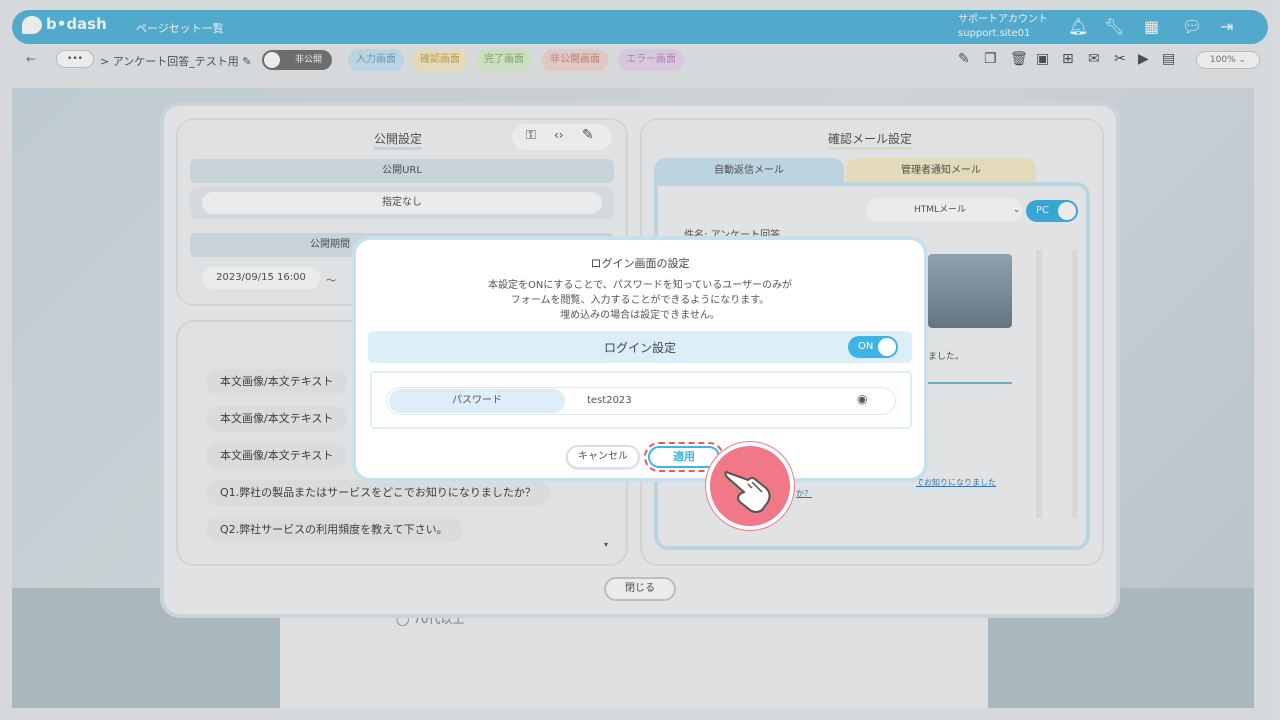 This screenshot has height=720, width=1280. Describe the element at coordinates (750, 486) in the screenshot. I see `pointer-hand-icon` at that location.